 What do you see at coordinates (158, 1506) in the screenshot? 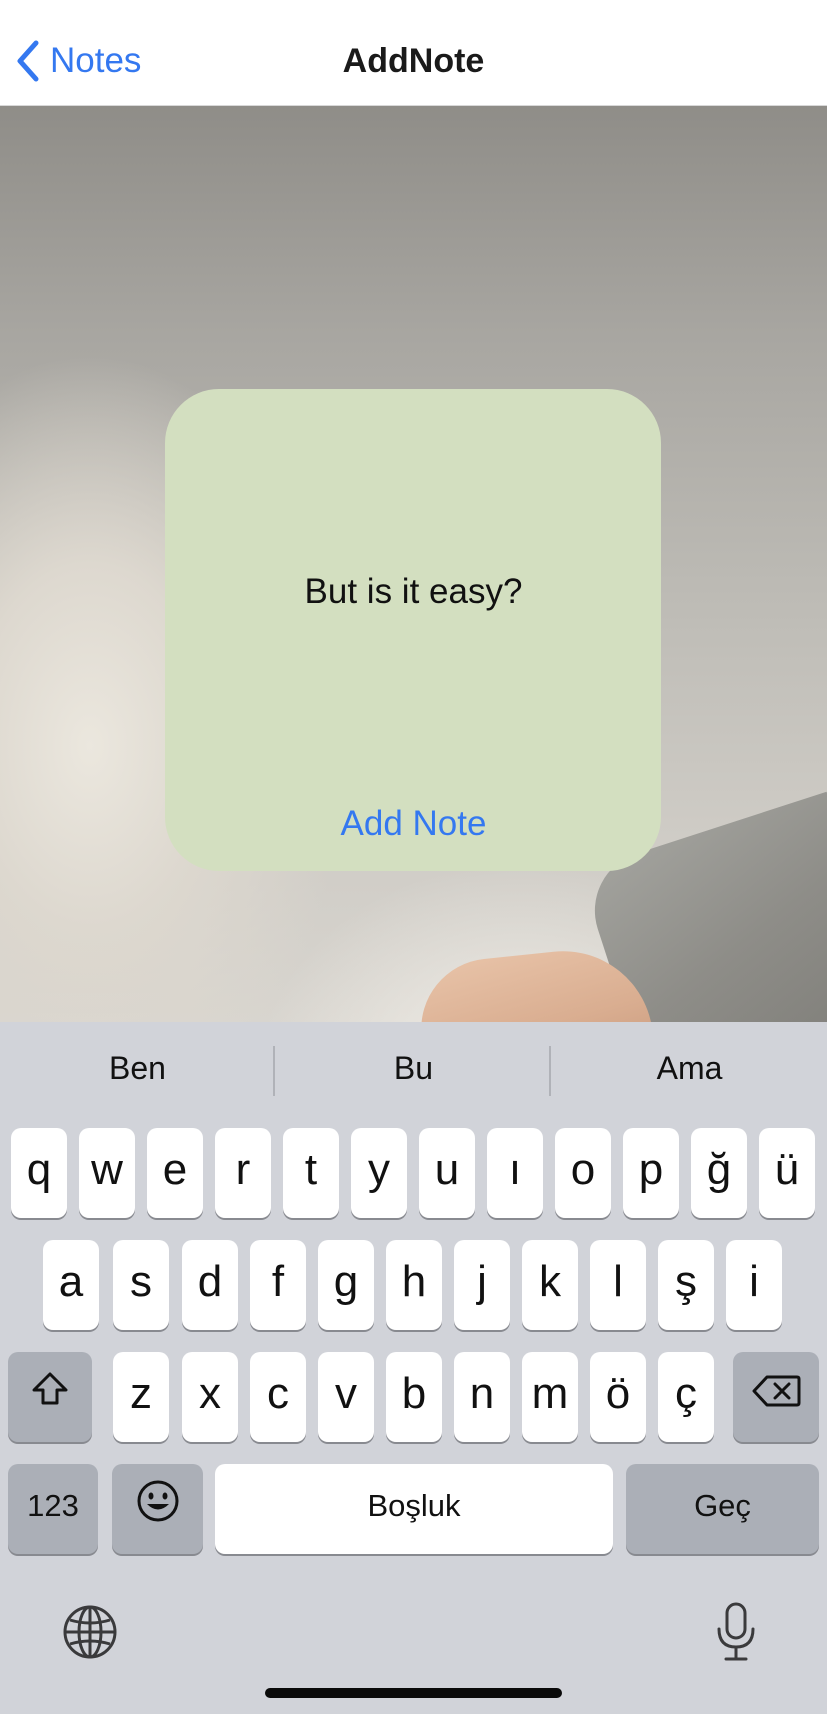
I see `emoji-icon` at bounding box center [158, 1506].